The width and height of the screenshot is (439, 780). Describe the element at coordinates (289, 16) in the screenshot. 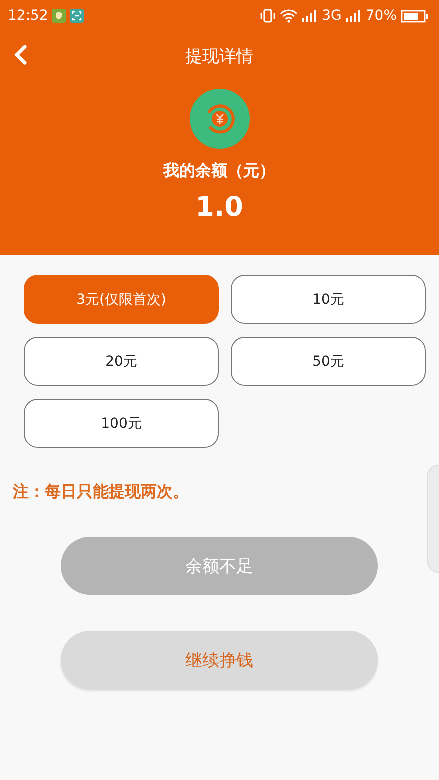

I see `wifi-icon` at that location.